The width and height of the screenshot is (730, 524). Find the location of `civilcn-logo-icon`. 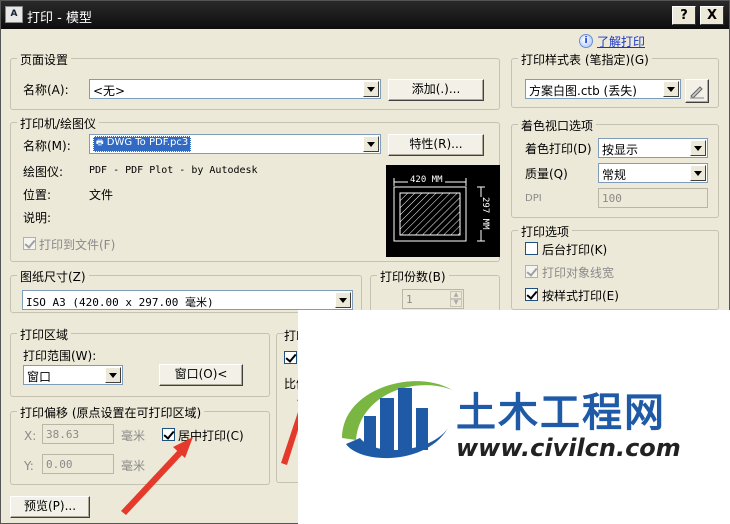

civilcn-logo-icon is located at coordinates (397, 420).